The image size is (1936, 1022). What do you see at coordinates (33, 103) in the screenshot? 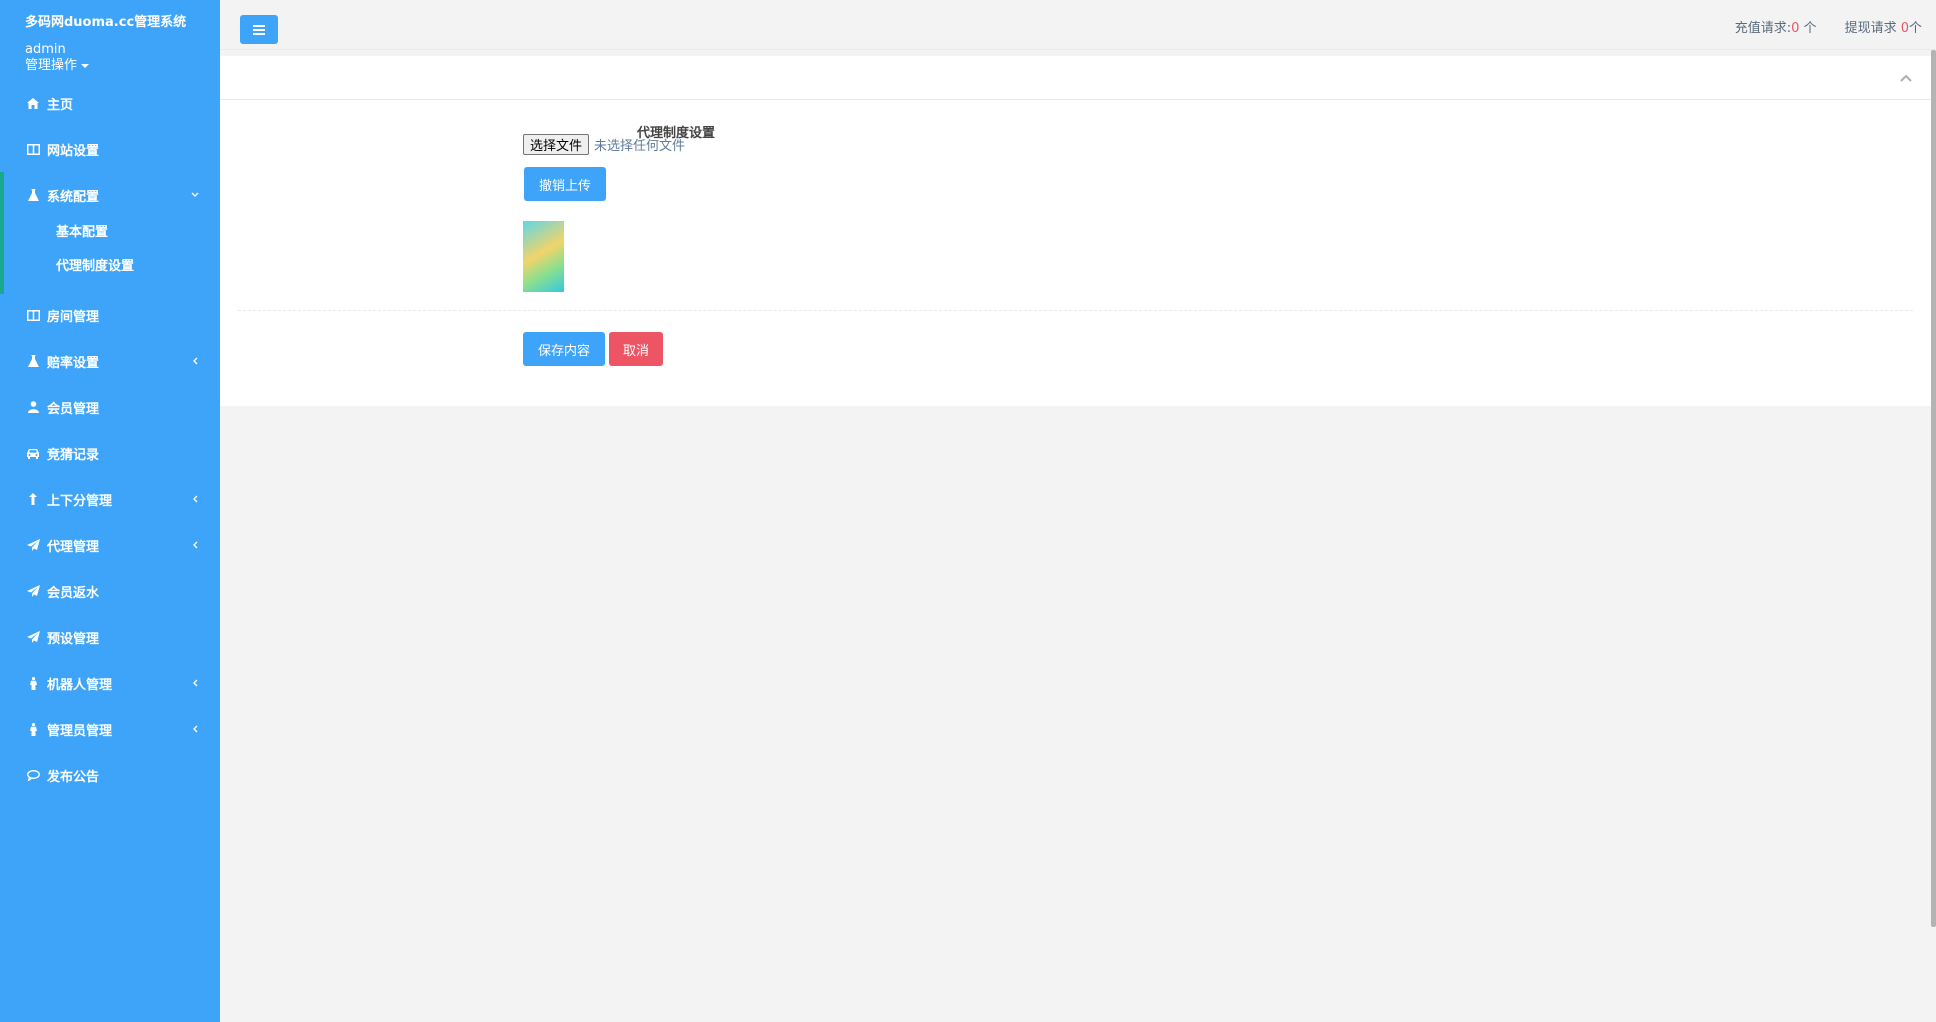
I see `home-icon` at bounding box center [33, 103].